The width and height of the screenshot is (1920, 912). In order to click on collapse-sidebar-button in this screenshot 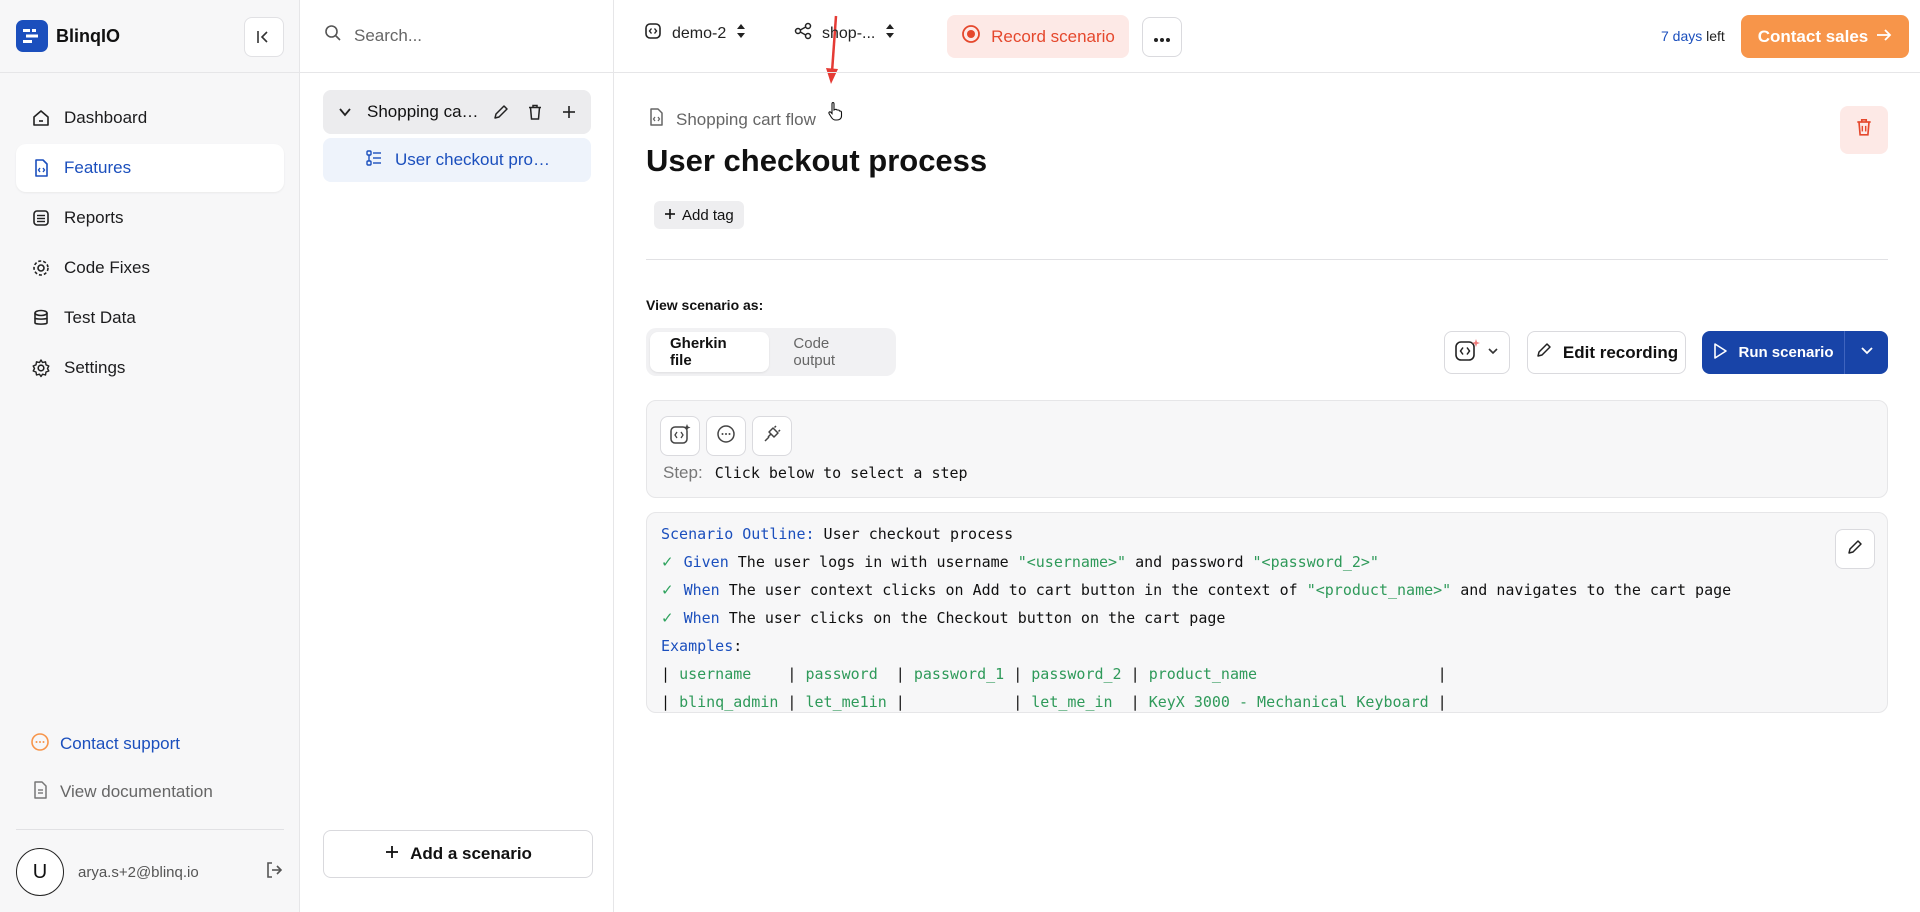, I will do `click(264, 37)`.